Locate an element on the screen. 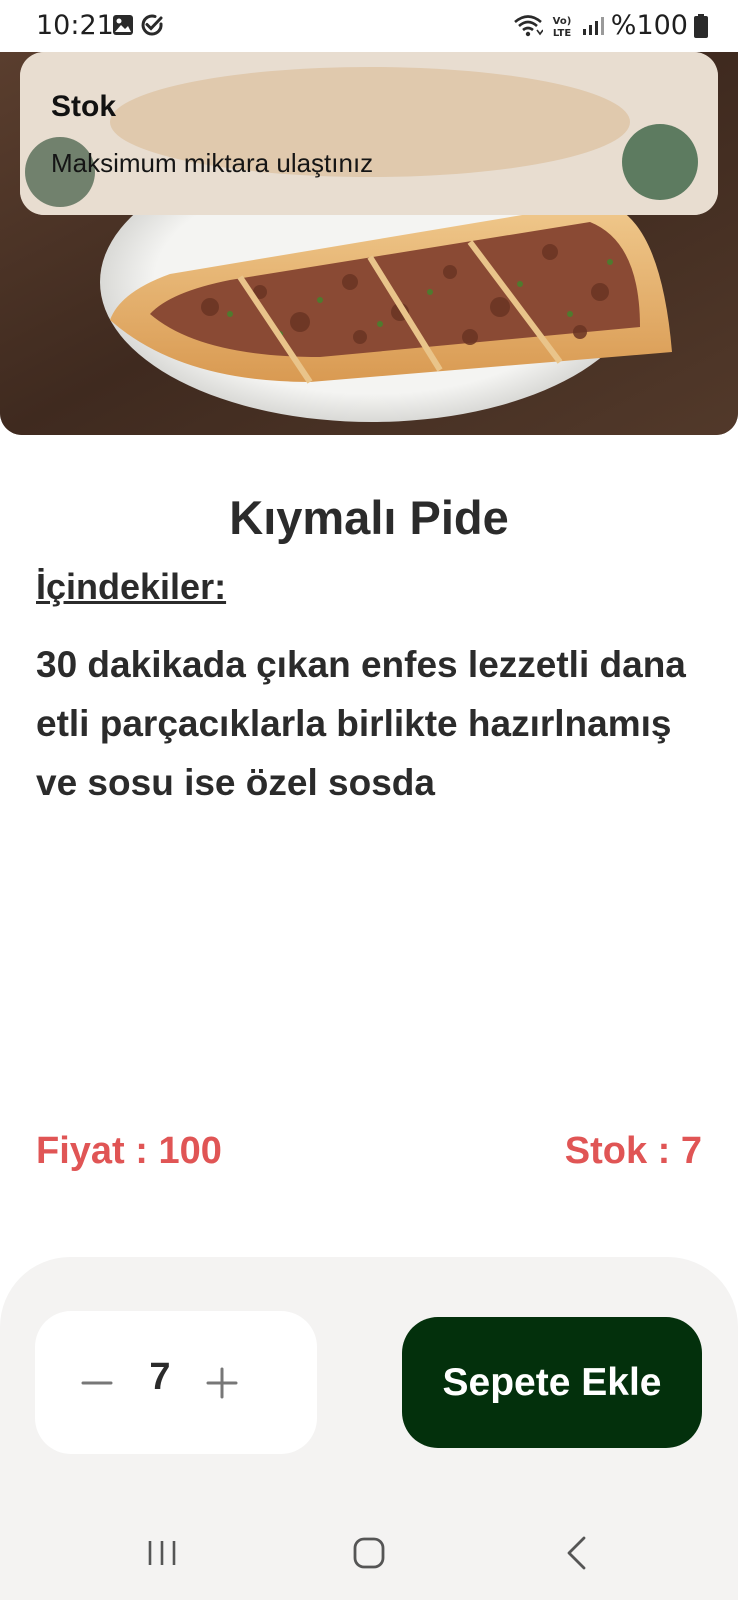 The width and height of the screenshot is (738, 1600). back-icon is located at coordinates (576, 1553).